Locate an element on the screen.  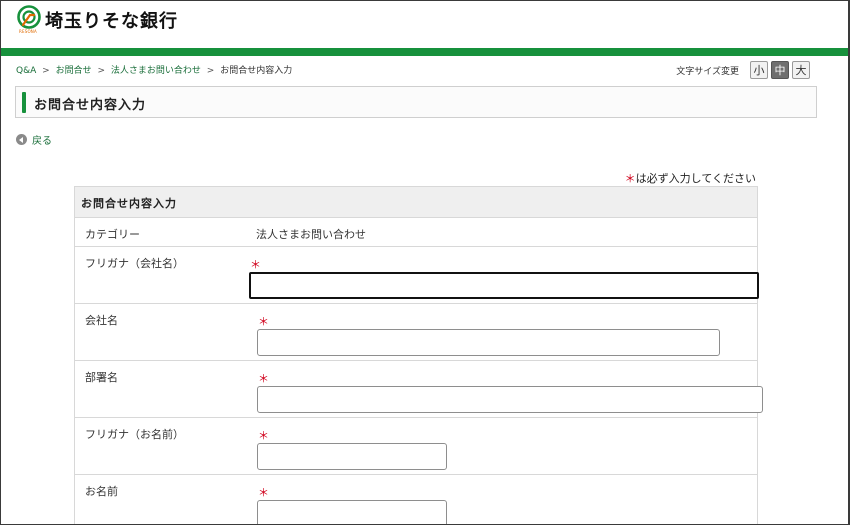
font-size-small-button: 小 is located at coordinates (759, 70).